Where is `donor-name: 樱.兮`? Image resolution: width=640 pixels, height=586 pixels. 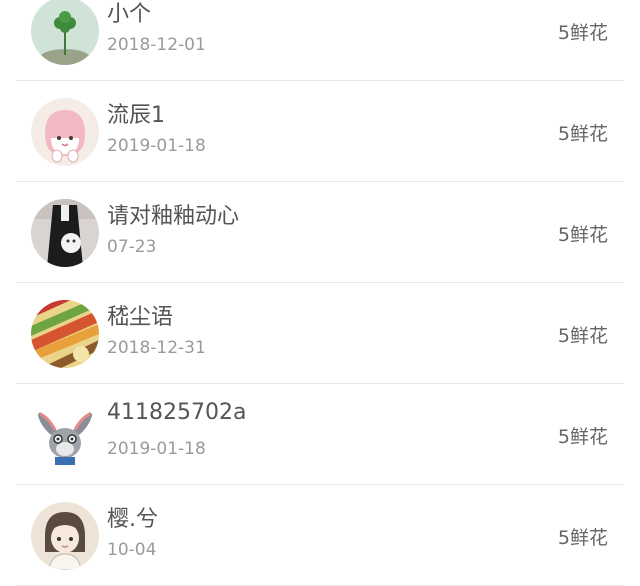 donor-name: 樱.兮 is located at coordinates (132, 519).